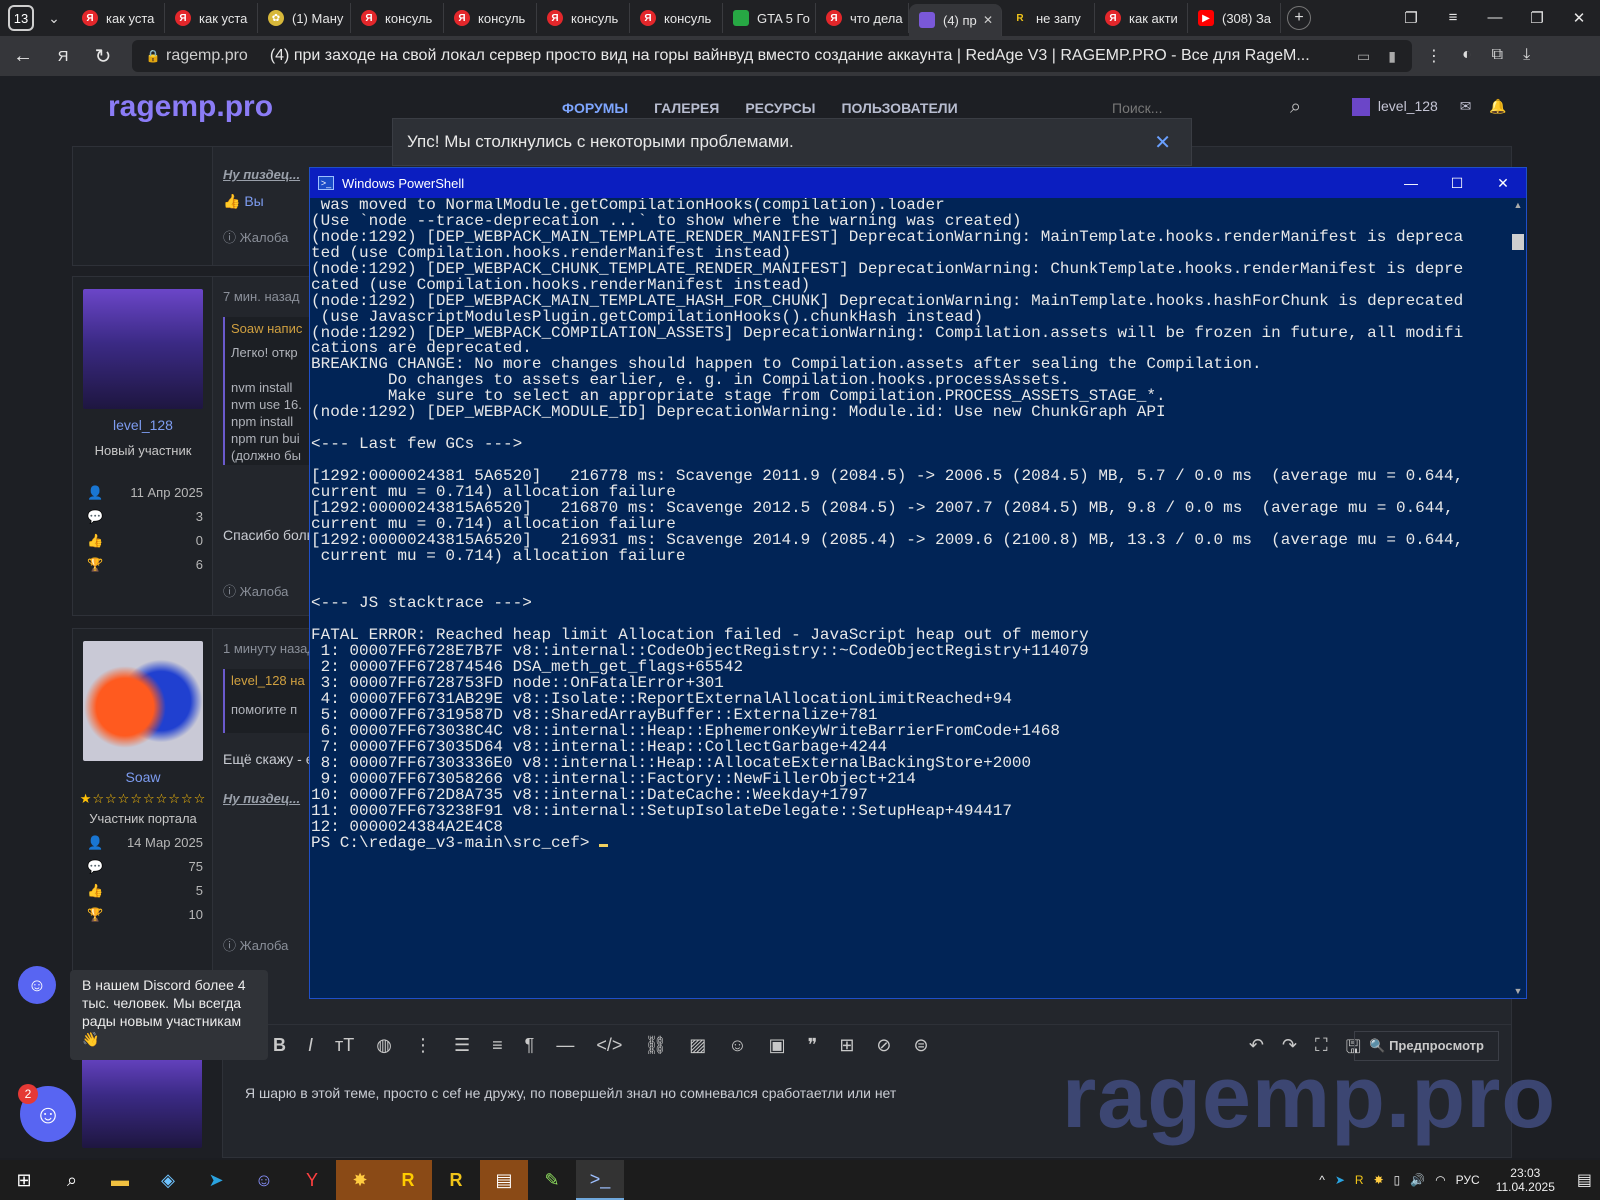 Image resolution: width=1600 pixels, height=1200 pixels. I want to click on tab-count-badge: 13, so click(21, 18).